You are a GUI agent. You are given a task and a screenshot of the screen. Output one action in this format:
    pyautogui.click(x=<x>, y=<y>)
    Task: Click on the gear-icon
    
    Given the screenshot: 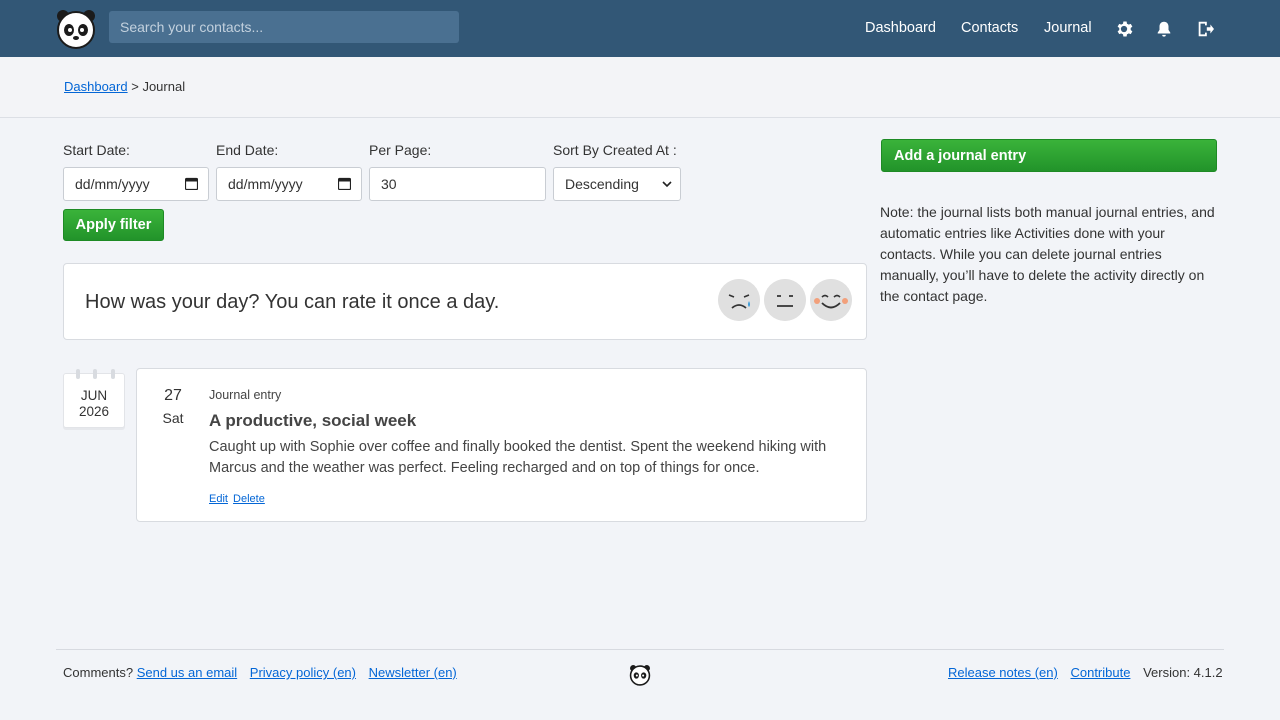 What is the action you would take?
    pyautogui.click(x=1124, y=29)
    